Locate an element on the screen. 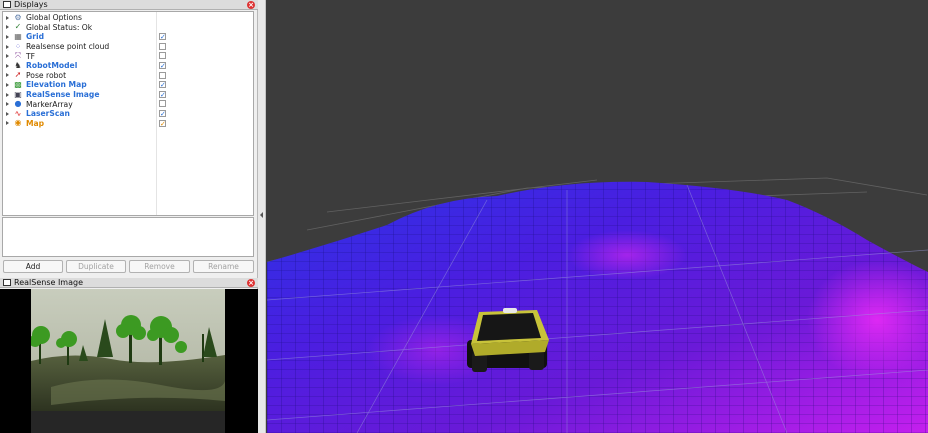 This screenshot has height=433, width=928. duplicate-button: Duplicate is located at coordinates (96, 266).